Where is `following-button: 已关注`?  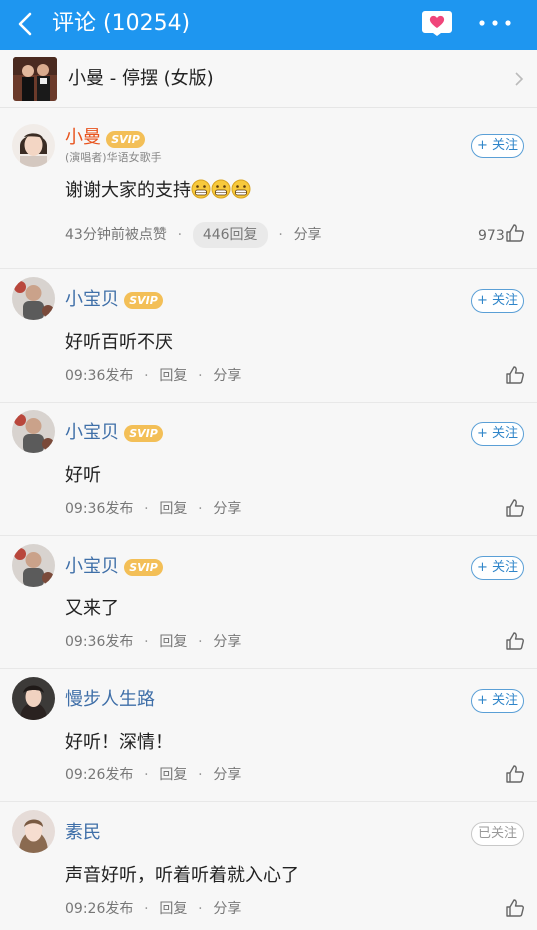
following-button: 已关注 is located at coordinates (497, 834).